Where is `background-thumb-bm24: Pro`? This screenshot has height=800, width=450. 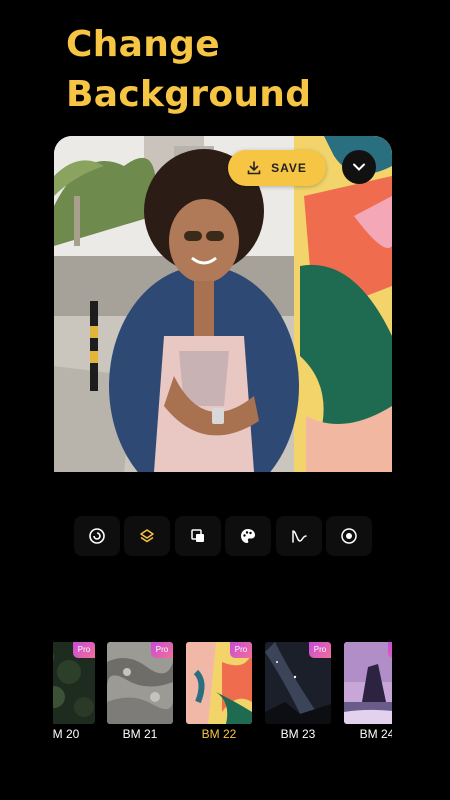 background-thumb-bm24: Pro is located at coordinates (377, 683).